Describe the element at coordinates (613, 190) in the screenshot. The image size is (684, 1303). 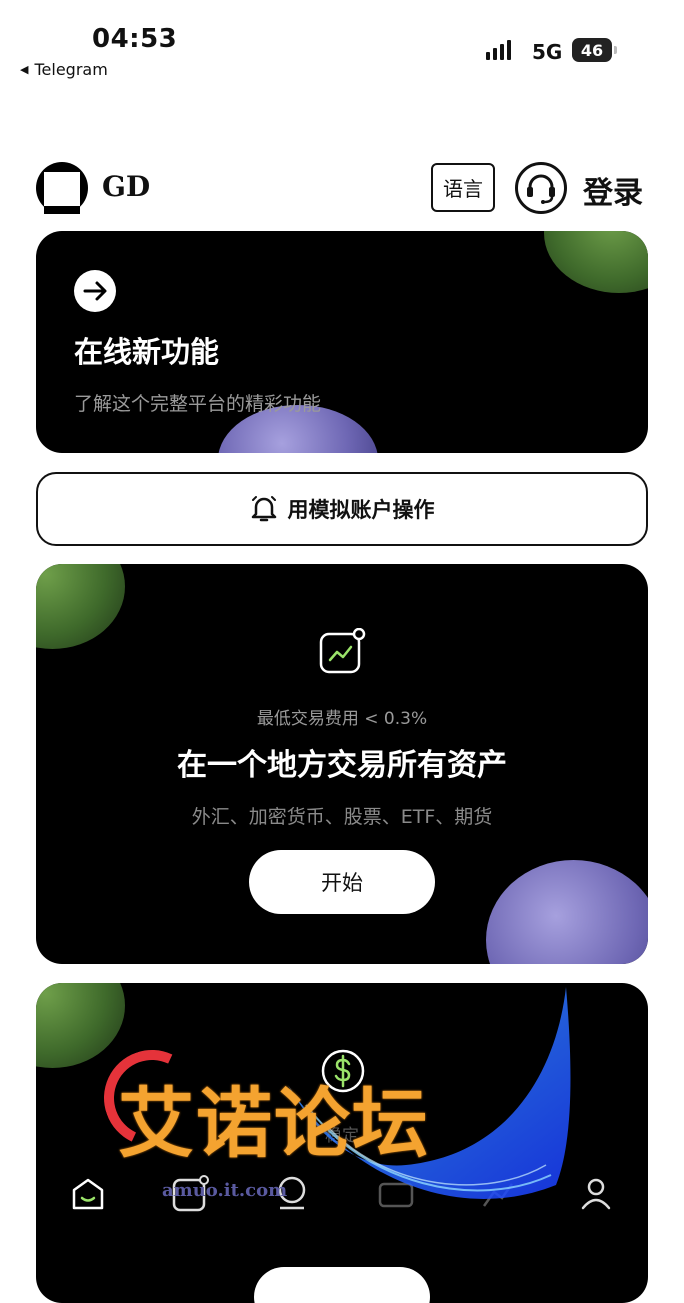
I see `login-button: 登录` at that location.